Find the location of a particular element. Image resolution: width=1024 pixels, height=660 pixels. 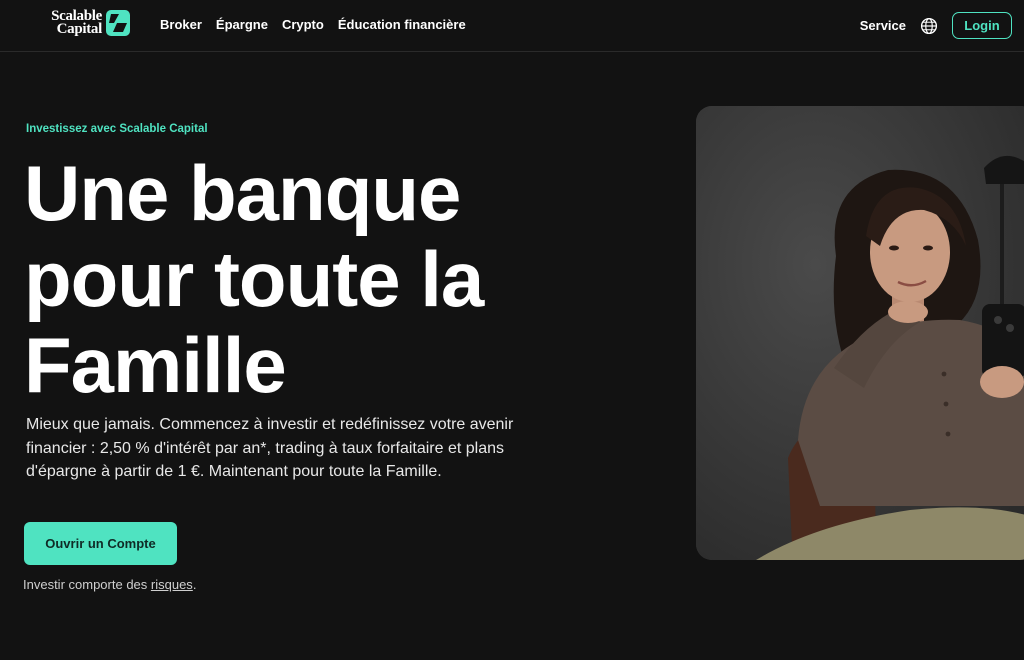

globe-icon is located at coordinates (929, 26).